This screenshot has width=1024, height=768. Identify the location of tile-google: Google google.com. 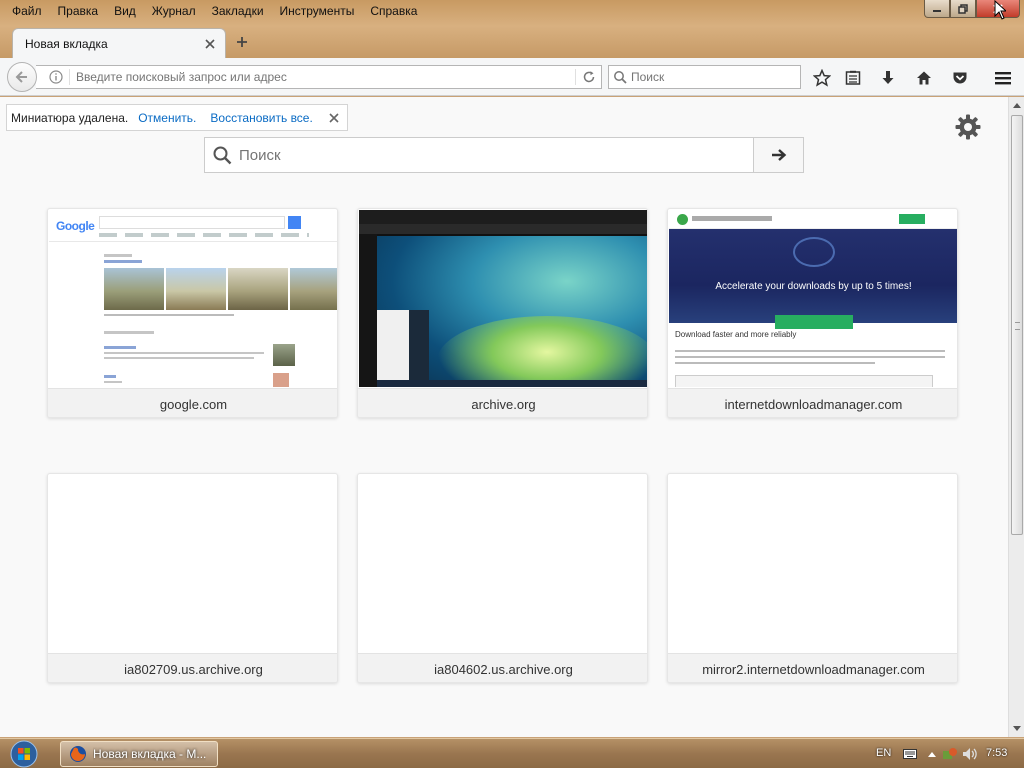
(192, 313).